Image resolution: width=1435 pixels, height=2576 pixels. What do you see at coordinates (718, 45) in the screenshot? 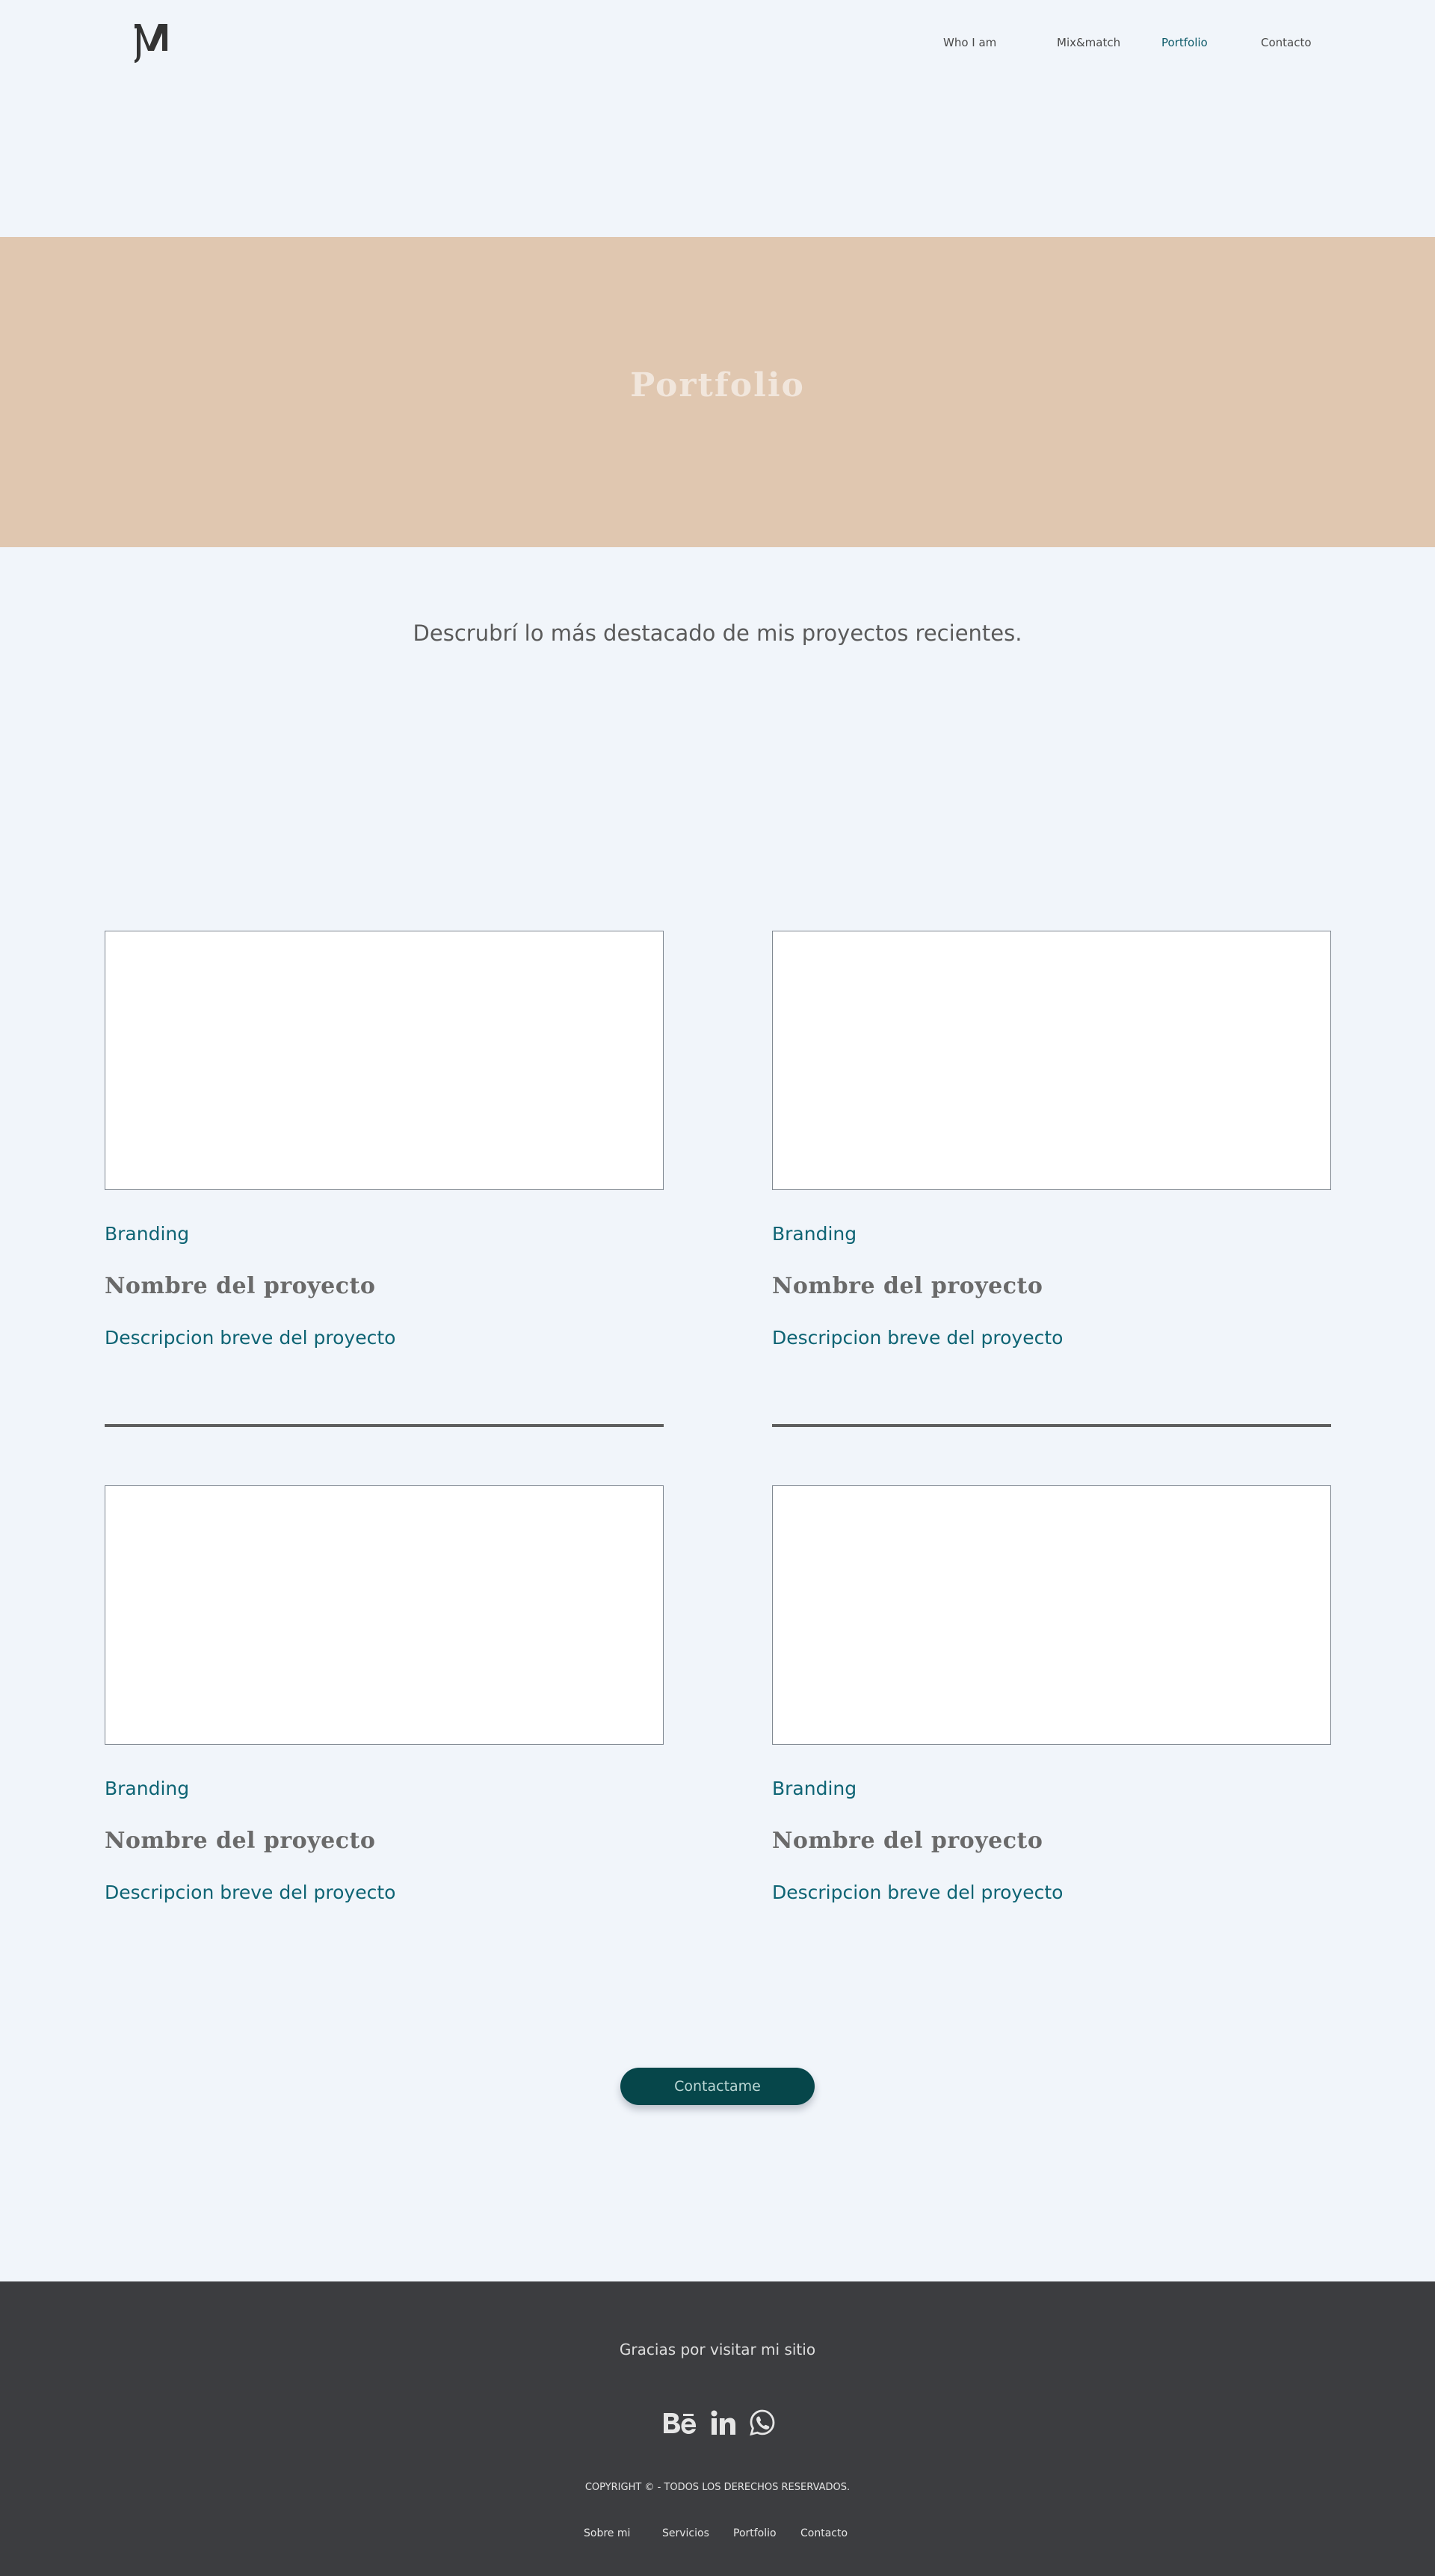
I see `site-header: Who I am Mix&match Portfolio Contacto` at bounding box center [718, 45].